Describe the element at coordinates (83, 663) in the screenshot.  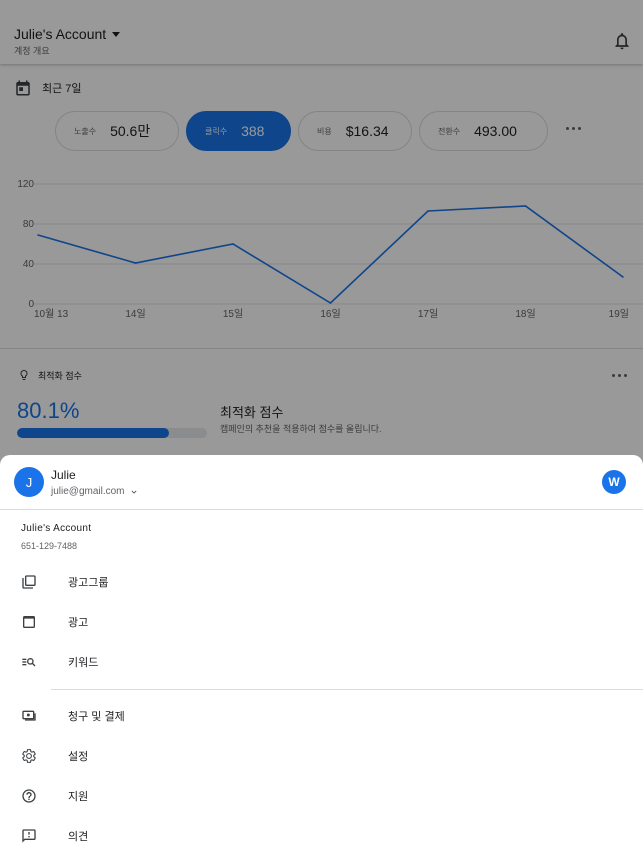
I see `menu-item-label: 키워드` at that location.